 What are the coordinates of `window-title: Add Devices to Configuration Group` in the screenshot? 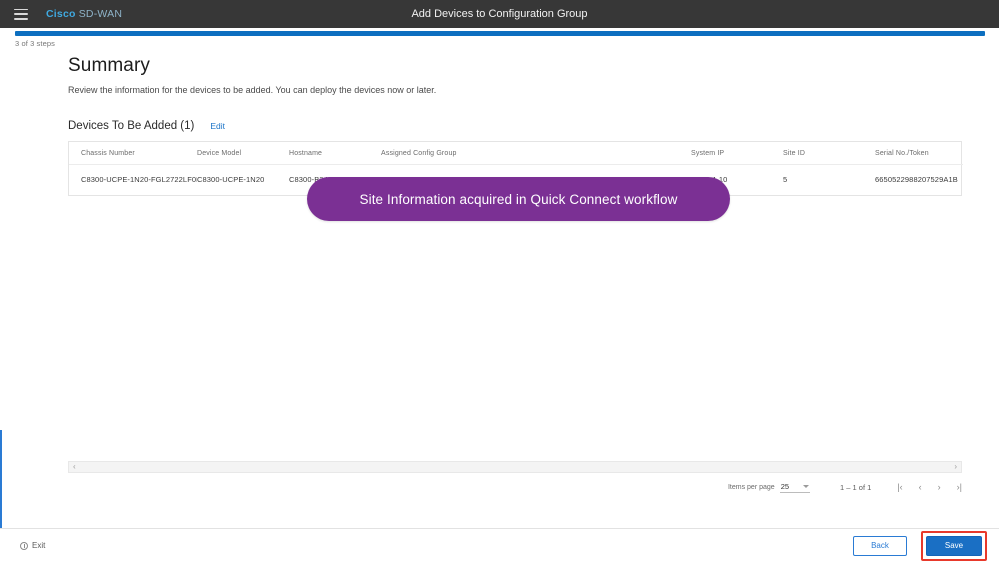 It's located at (499, 14).